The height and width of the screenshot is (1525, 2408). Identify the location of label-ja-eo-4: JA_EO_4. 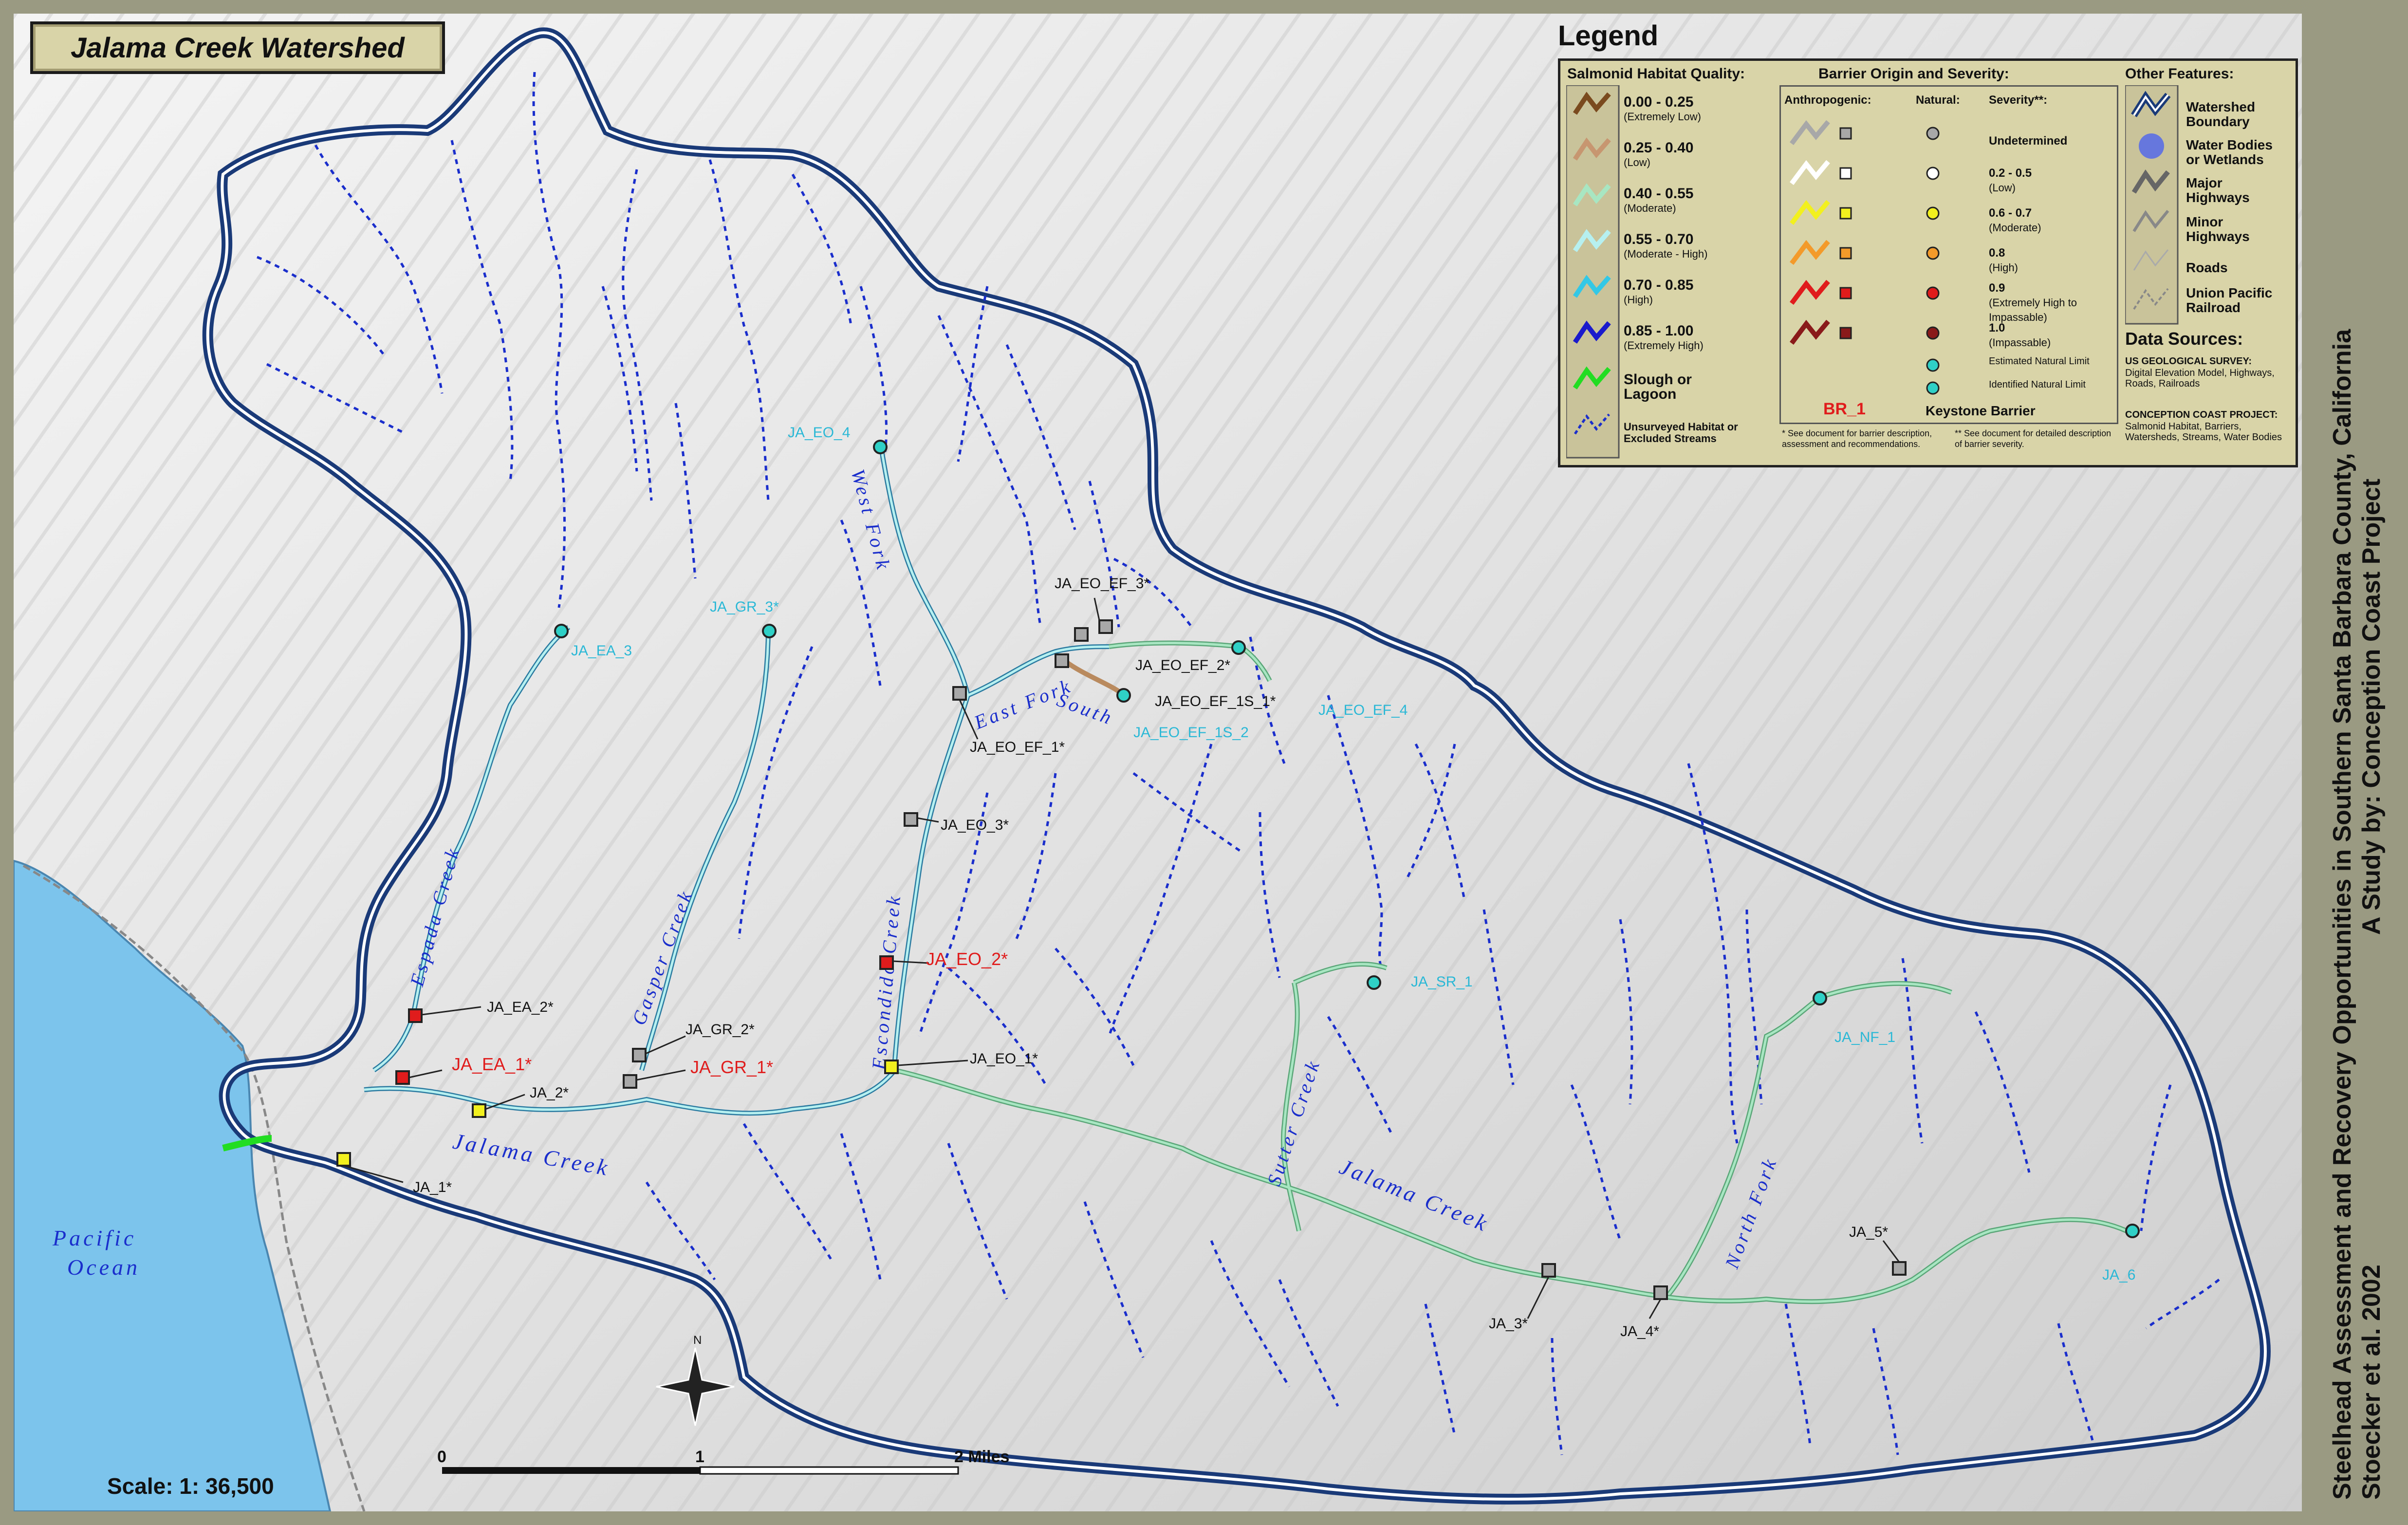
(819, 433).